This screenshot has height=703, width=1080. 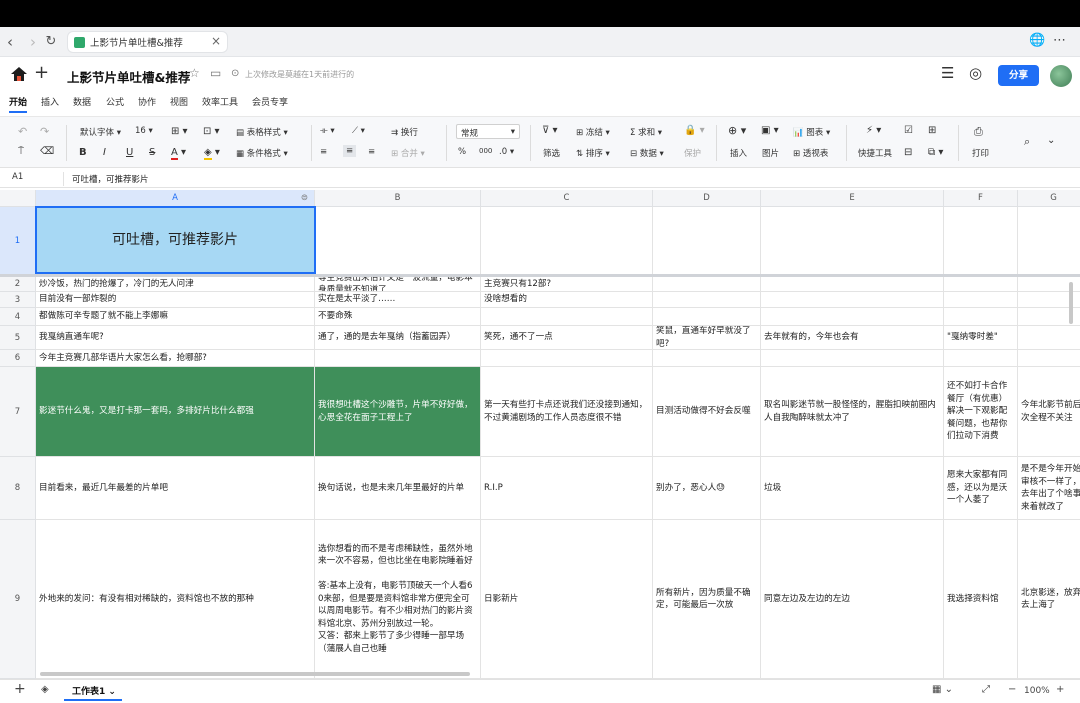 What do you see at coordinates (875, 153) in the screenshot?
I see `quick-tools-label: 快捷工具` at bounding box center [875, 153].